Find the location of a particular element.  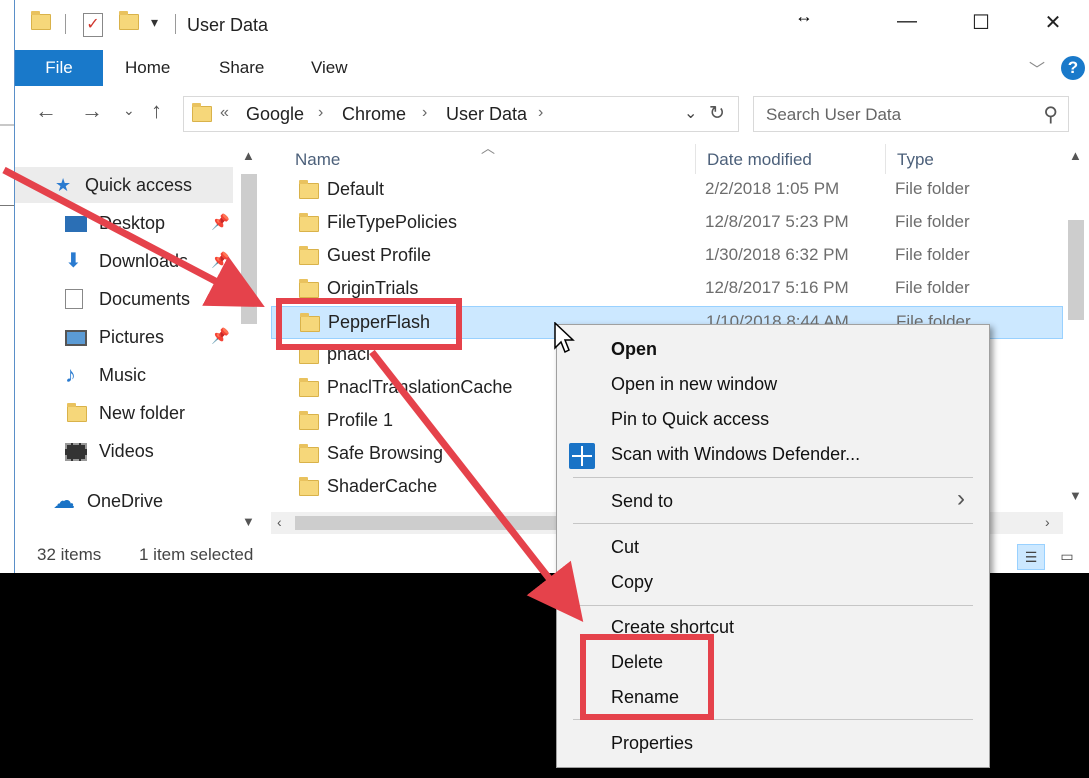

properties-icon: ✓ is located at coordinates (93, 25).